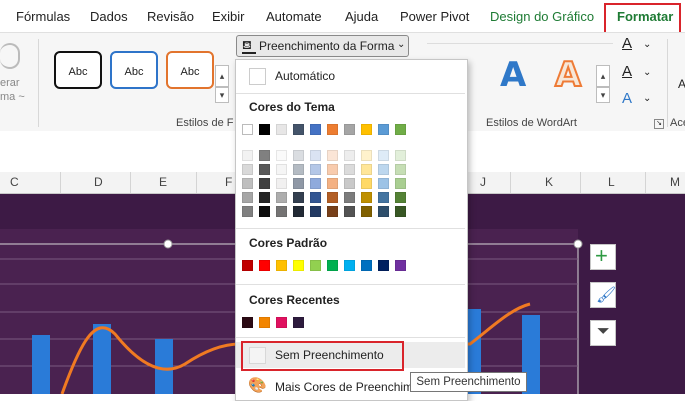 The height and width of the screenshot is (401, 685). Describe the element at coordinates (163, 182) in the screenshot. I see `column-header-e: E` at that location.